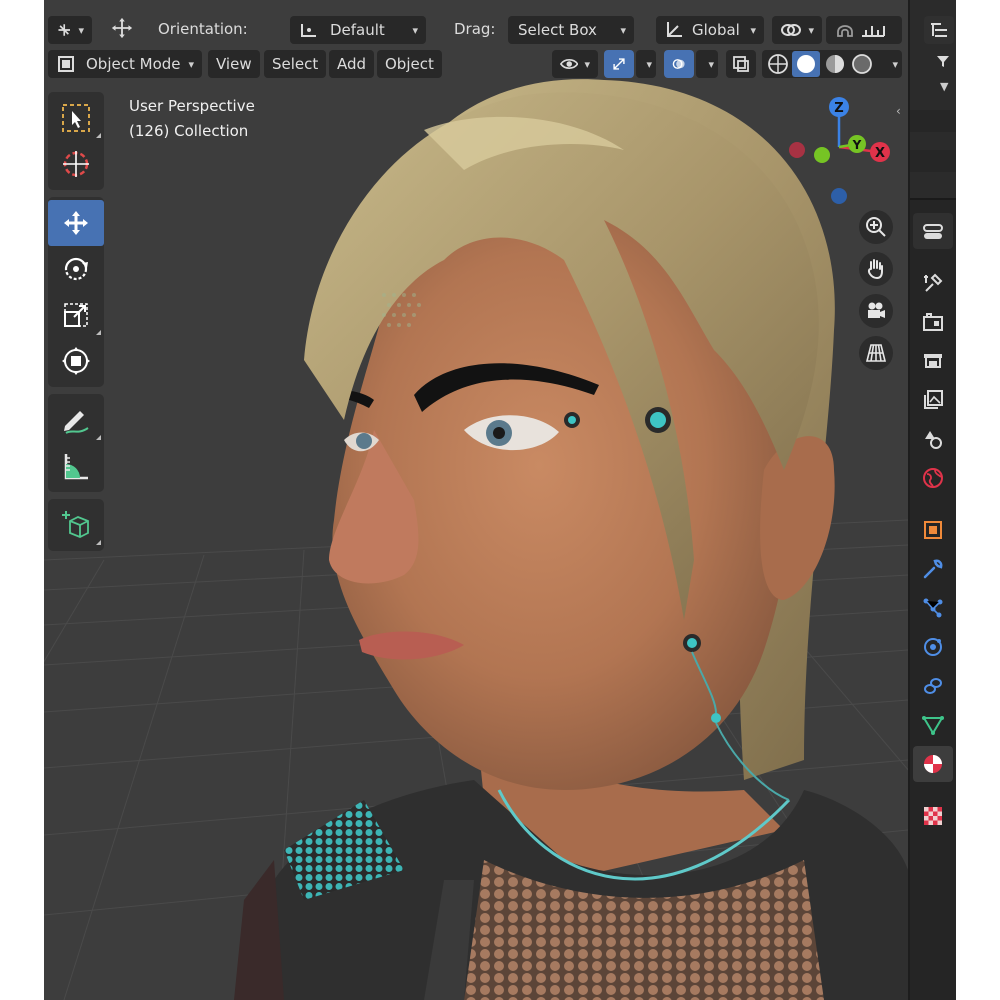 The image size is (1000, 1000). What do you see at coordinates (944, 86) in the screenshot?
I see `outliner-expand-arrow: ▼` at bounding box center [944, 86].